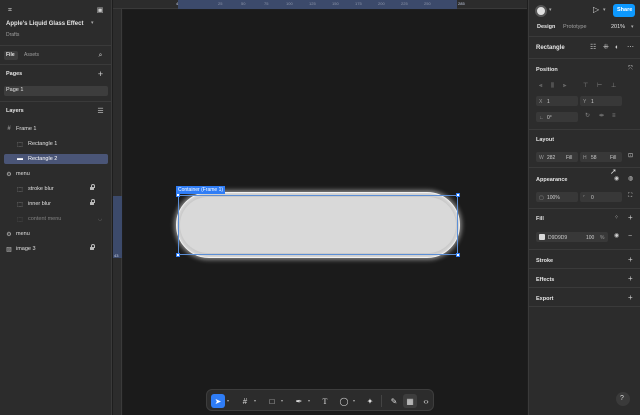  I want to click on width-field: W 282 Fill, so click(557, 157).